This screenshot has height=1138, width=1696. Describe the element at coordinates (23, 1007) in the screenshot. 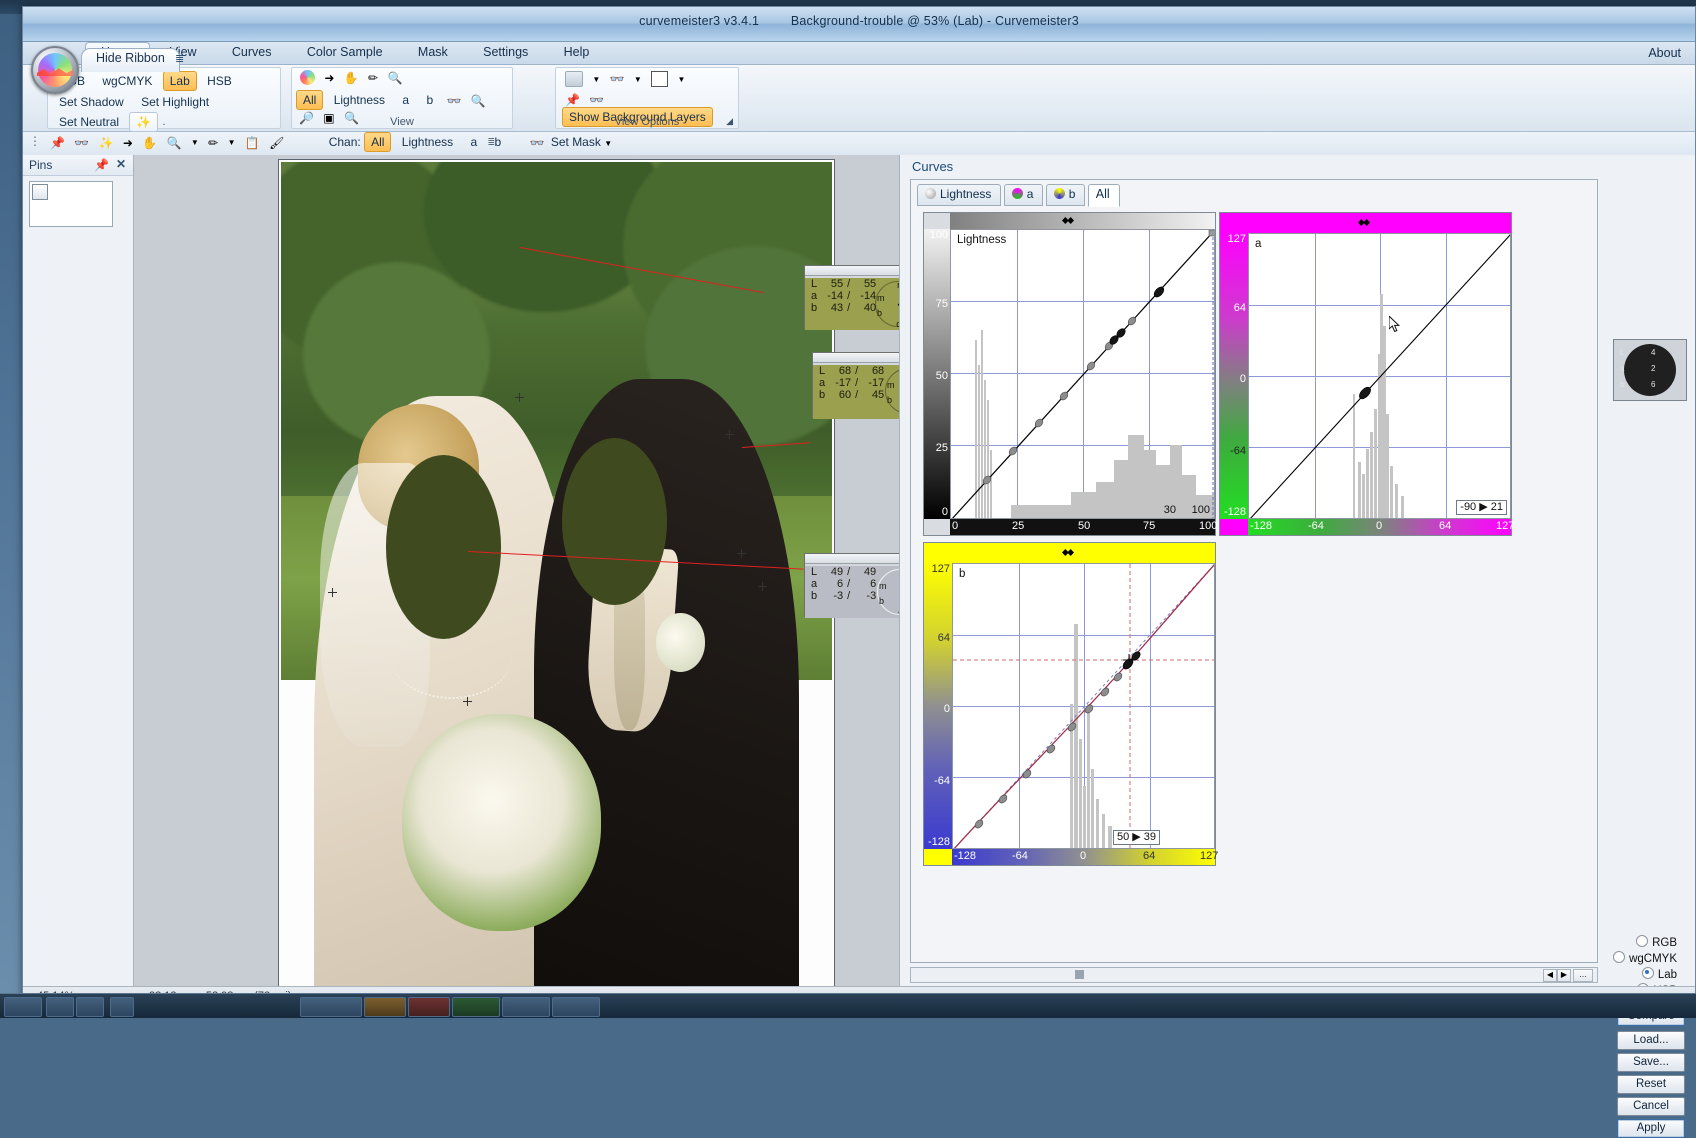

I see `taskbar-start-button` at that location.